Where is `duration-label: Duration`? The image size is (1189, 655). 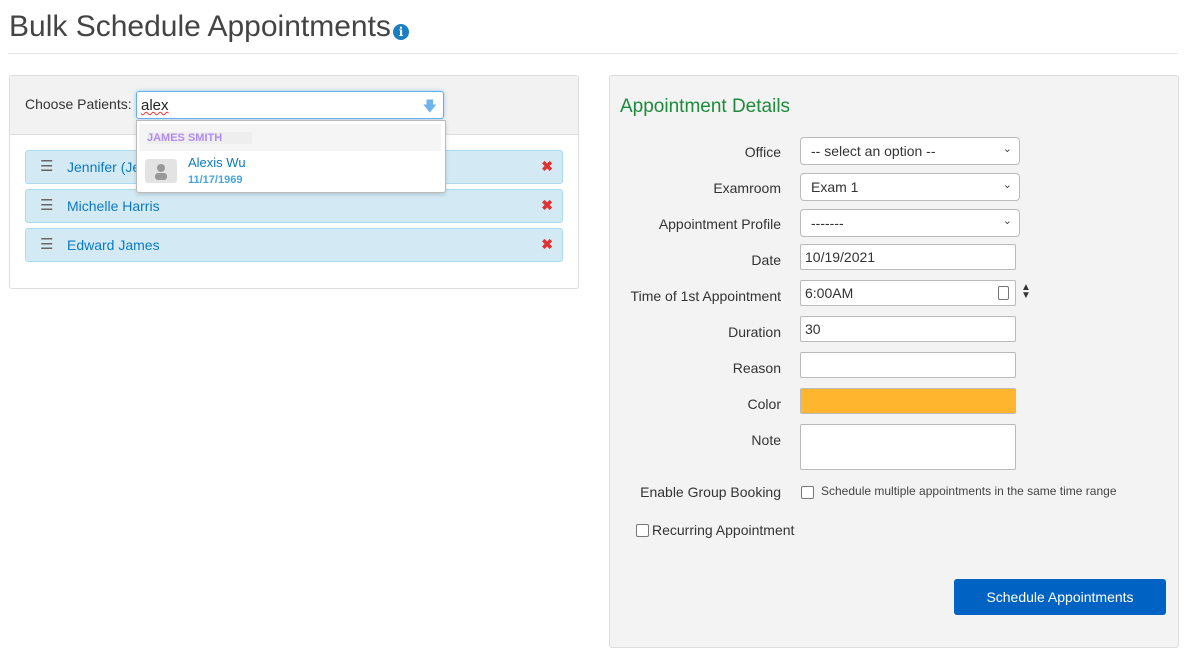 duration-label: Duration is located at coordinates (754, 332).